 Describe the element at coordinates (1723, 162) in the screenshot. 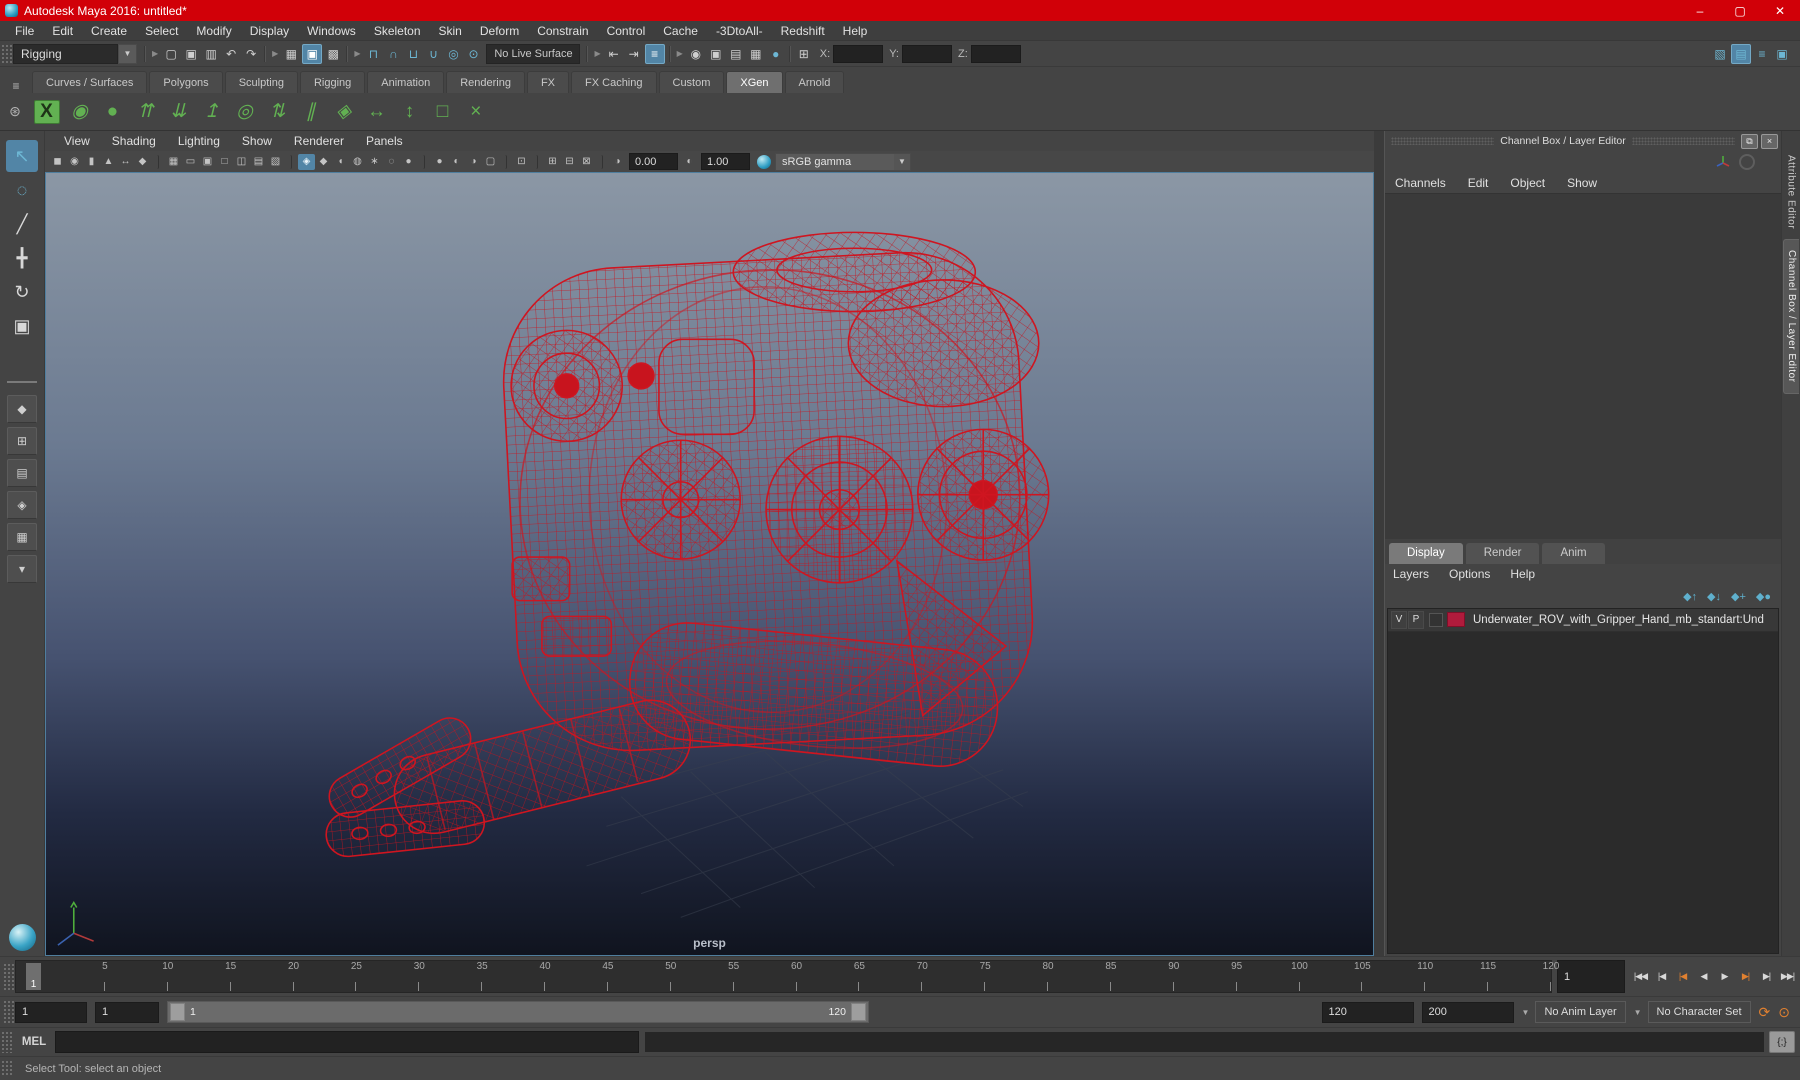

I see `axis-tripod-icon` at that location.